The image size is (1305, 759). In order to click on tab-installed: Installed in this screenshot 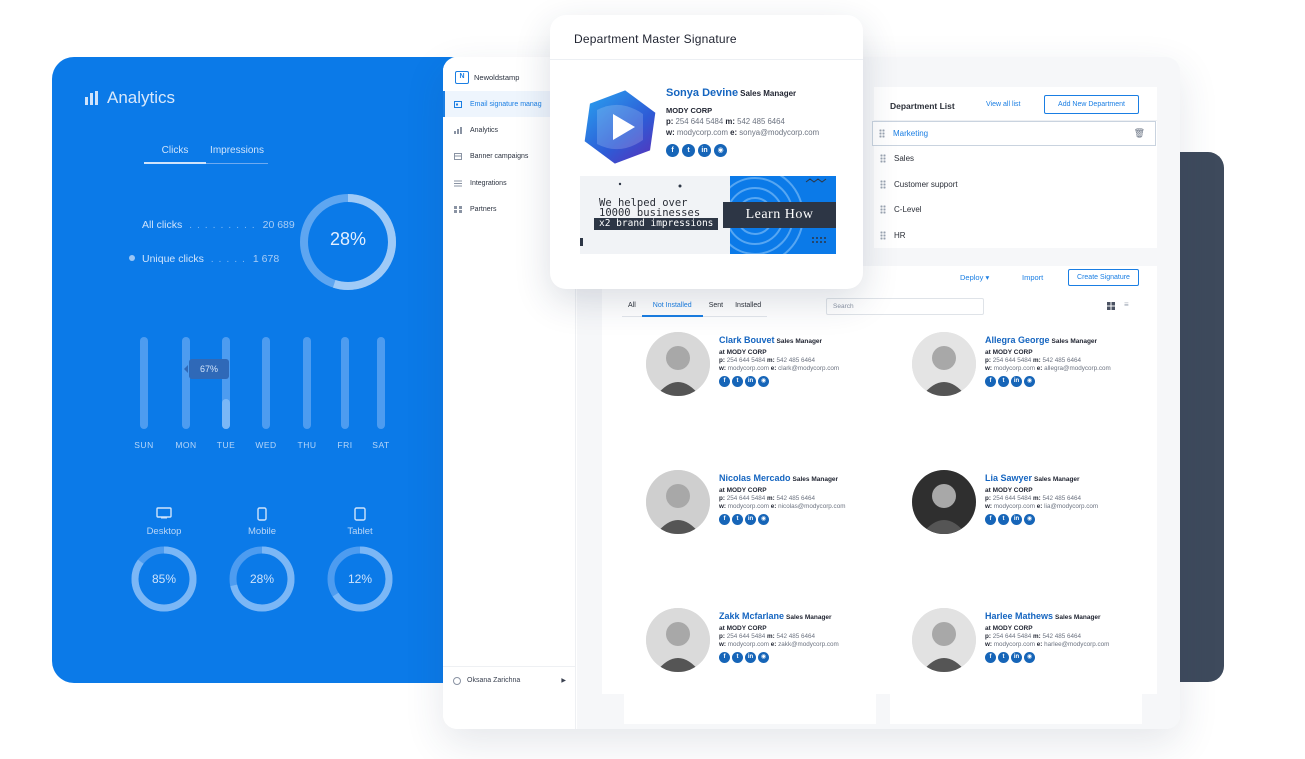, I will do `click(748, 306)`.